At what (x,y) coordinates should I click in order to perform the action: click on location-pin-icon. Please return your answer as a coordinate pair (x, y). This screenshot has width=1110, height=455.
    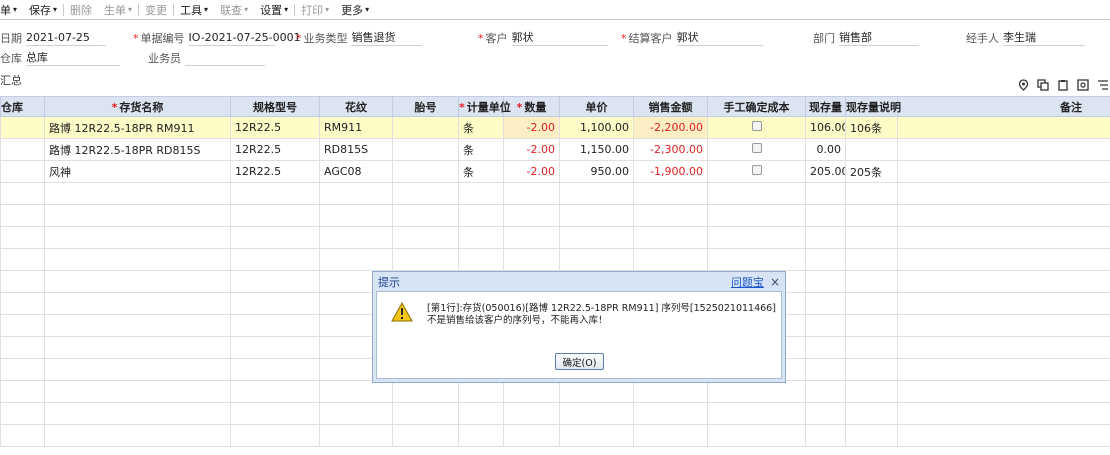
    Looking at the image, I should click on (1023, 85).